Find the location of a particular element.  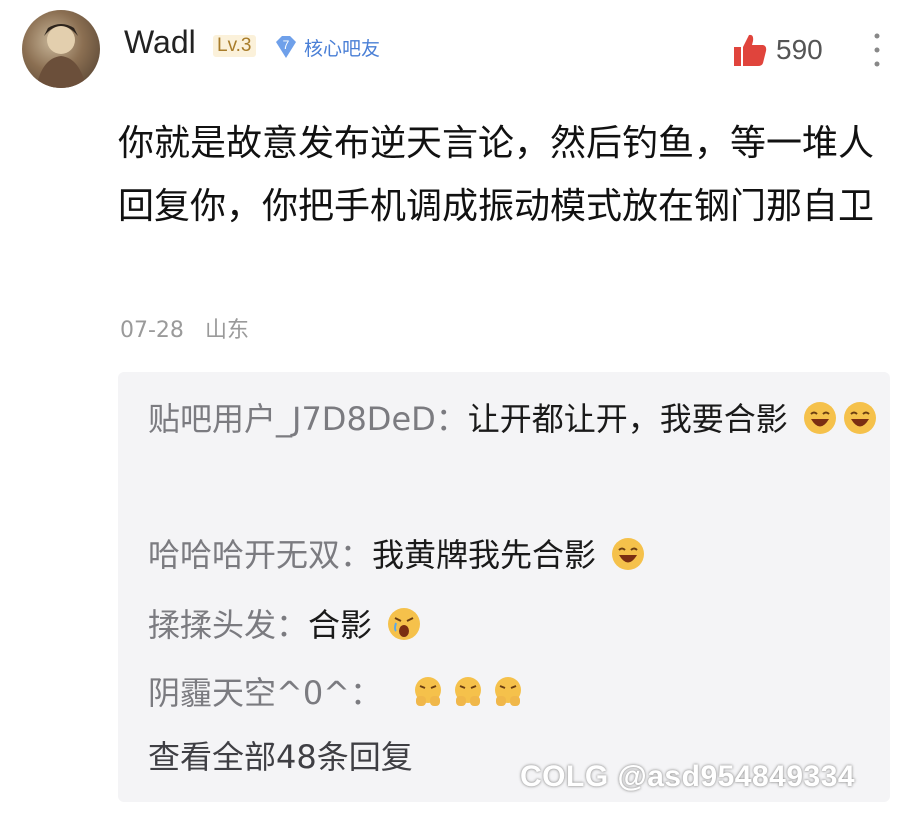

reply-author: 哈哈哈开无双： is located at coordinates (260, 555).